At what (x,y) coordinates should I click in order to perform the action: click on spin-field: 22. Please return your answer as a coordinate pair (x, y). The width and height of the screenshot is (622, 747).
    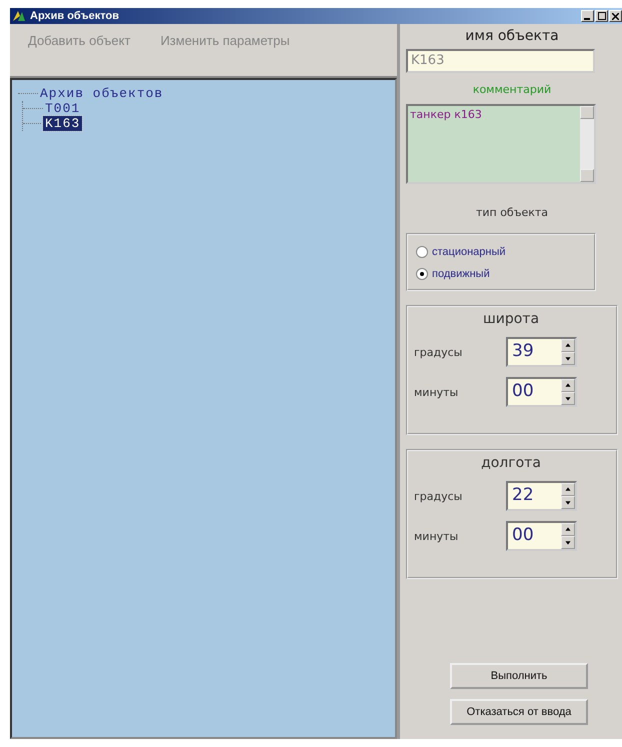
    Looking at the image, I should click on (541, 496).